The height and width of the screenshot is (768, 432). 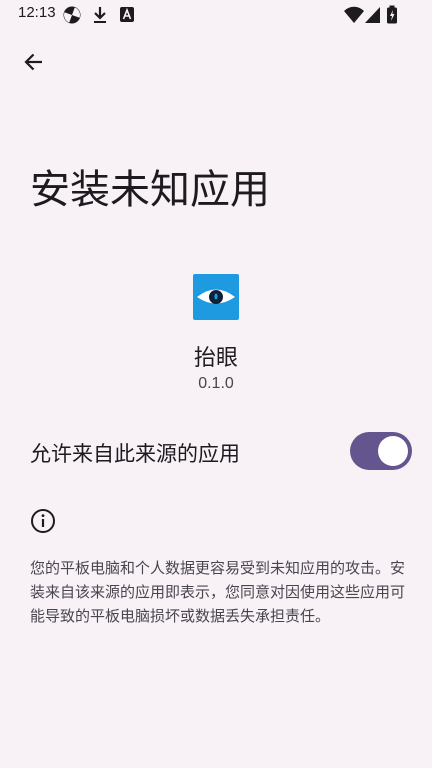 I want to click on app-name: 抬眼, so click(x=215, y=358).